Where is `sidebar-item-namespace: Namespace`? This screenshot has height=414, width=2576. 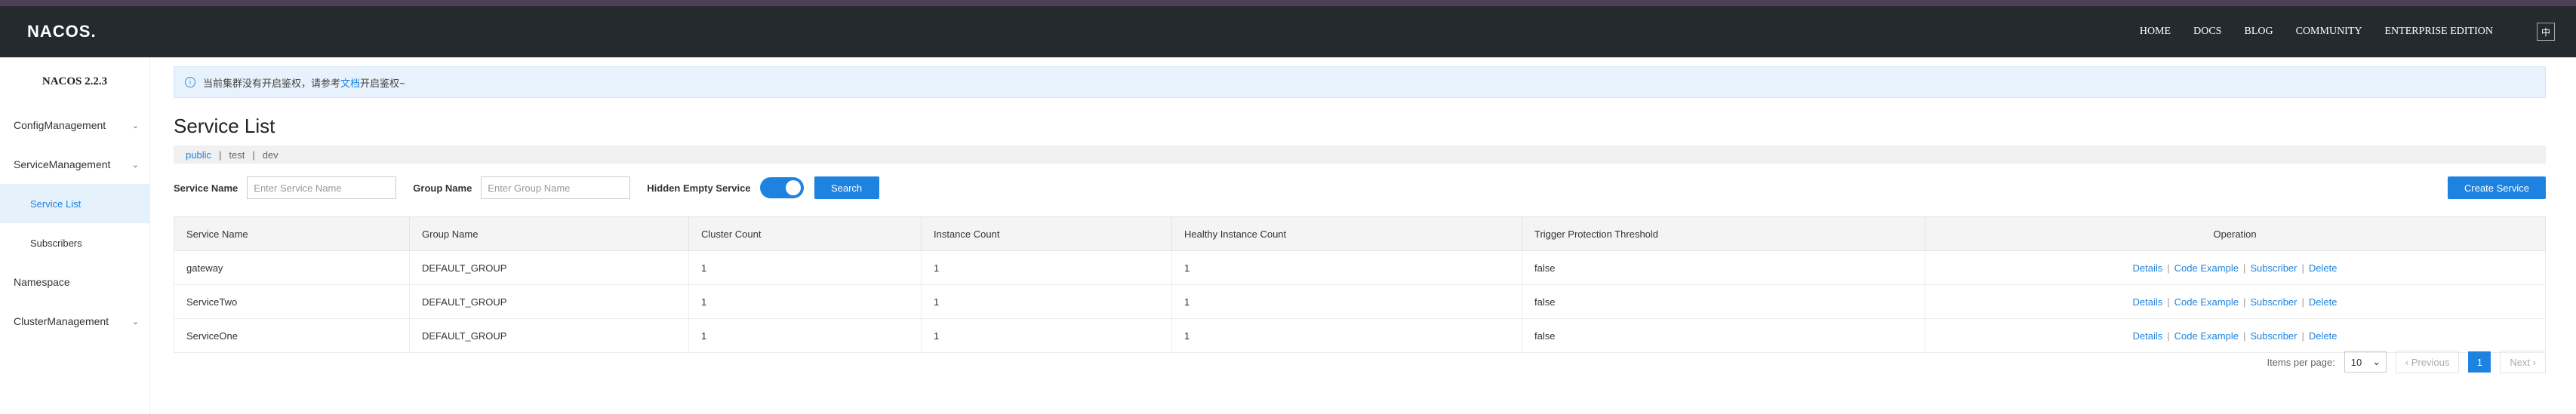 sidebar-item-namespace: Namespace is located at coordinates (74, 282).